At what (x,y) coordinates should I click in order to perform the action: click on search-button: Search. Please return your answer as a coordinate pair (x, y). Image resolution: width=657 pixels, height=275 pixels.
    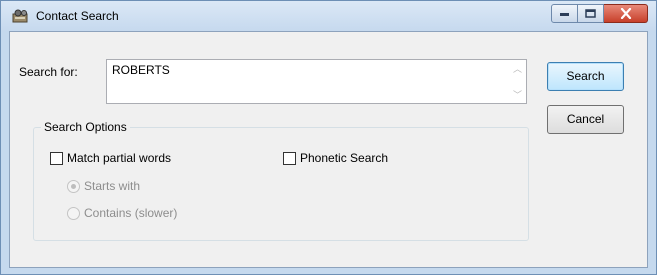
    Looking at the image, I should click on (585, 76).